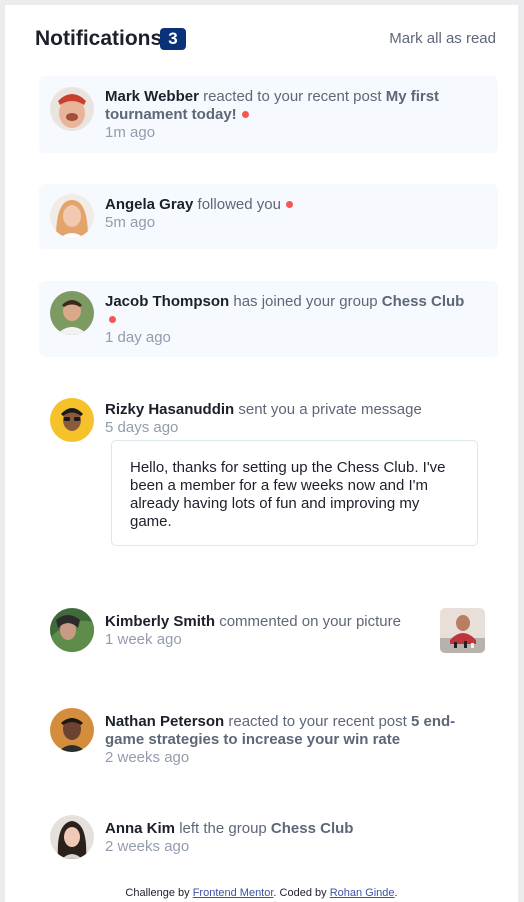 Image resolution: width=524 pixels, height=902 pixels. What do you see at coordinates (233, 893) in the screenshot?
I see `frontend-mentor-link: Frontend Mentor` at bounding box center [233, 893].